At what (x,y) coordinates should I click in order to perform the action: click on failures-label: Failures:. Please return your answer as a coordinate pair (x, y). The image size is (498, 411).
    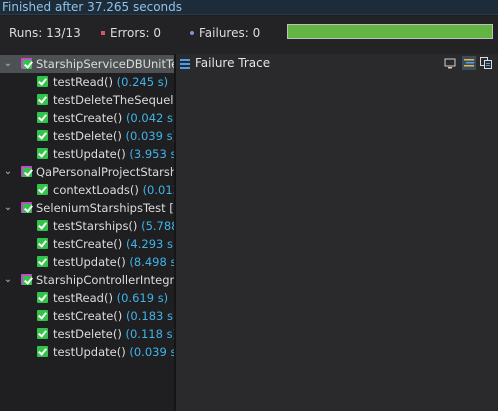
    Looking at the image, I should click on (224, 33).